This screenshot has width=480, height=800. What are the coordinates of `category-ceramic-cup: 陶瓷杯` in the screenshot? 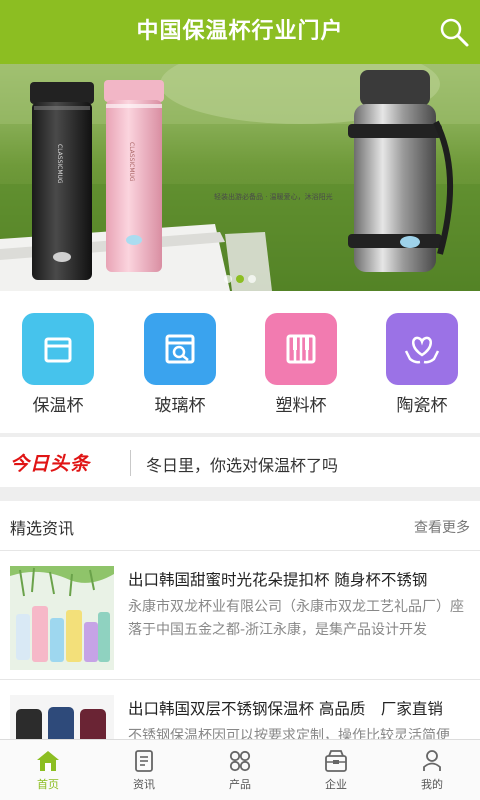 It's located at (422, 364).